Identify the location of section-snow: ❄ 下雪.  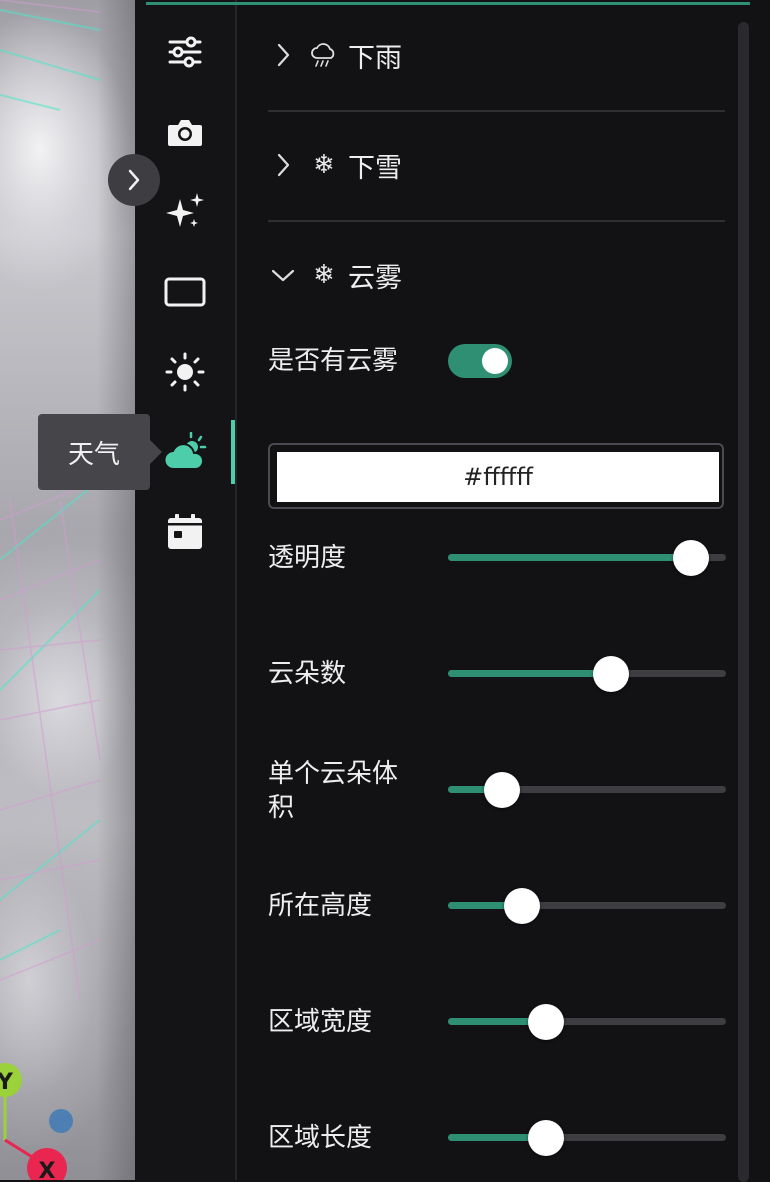
(496, 166).